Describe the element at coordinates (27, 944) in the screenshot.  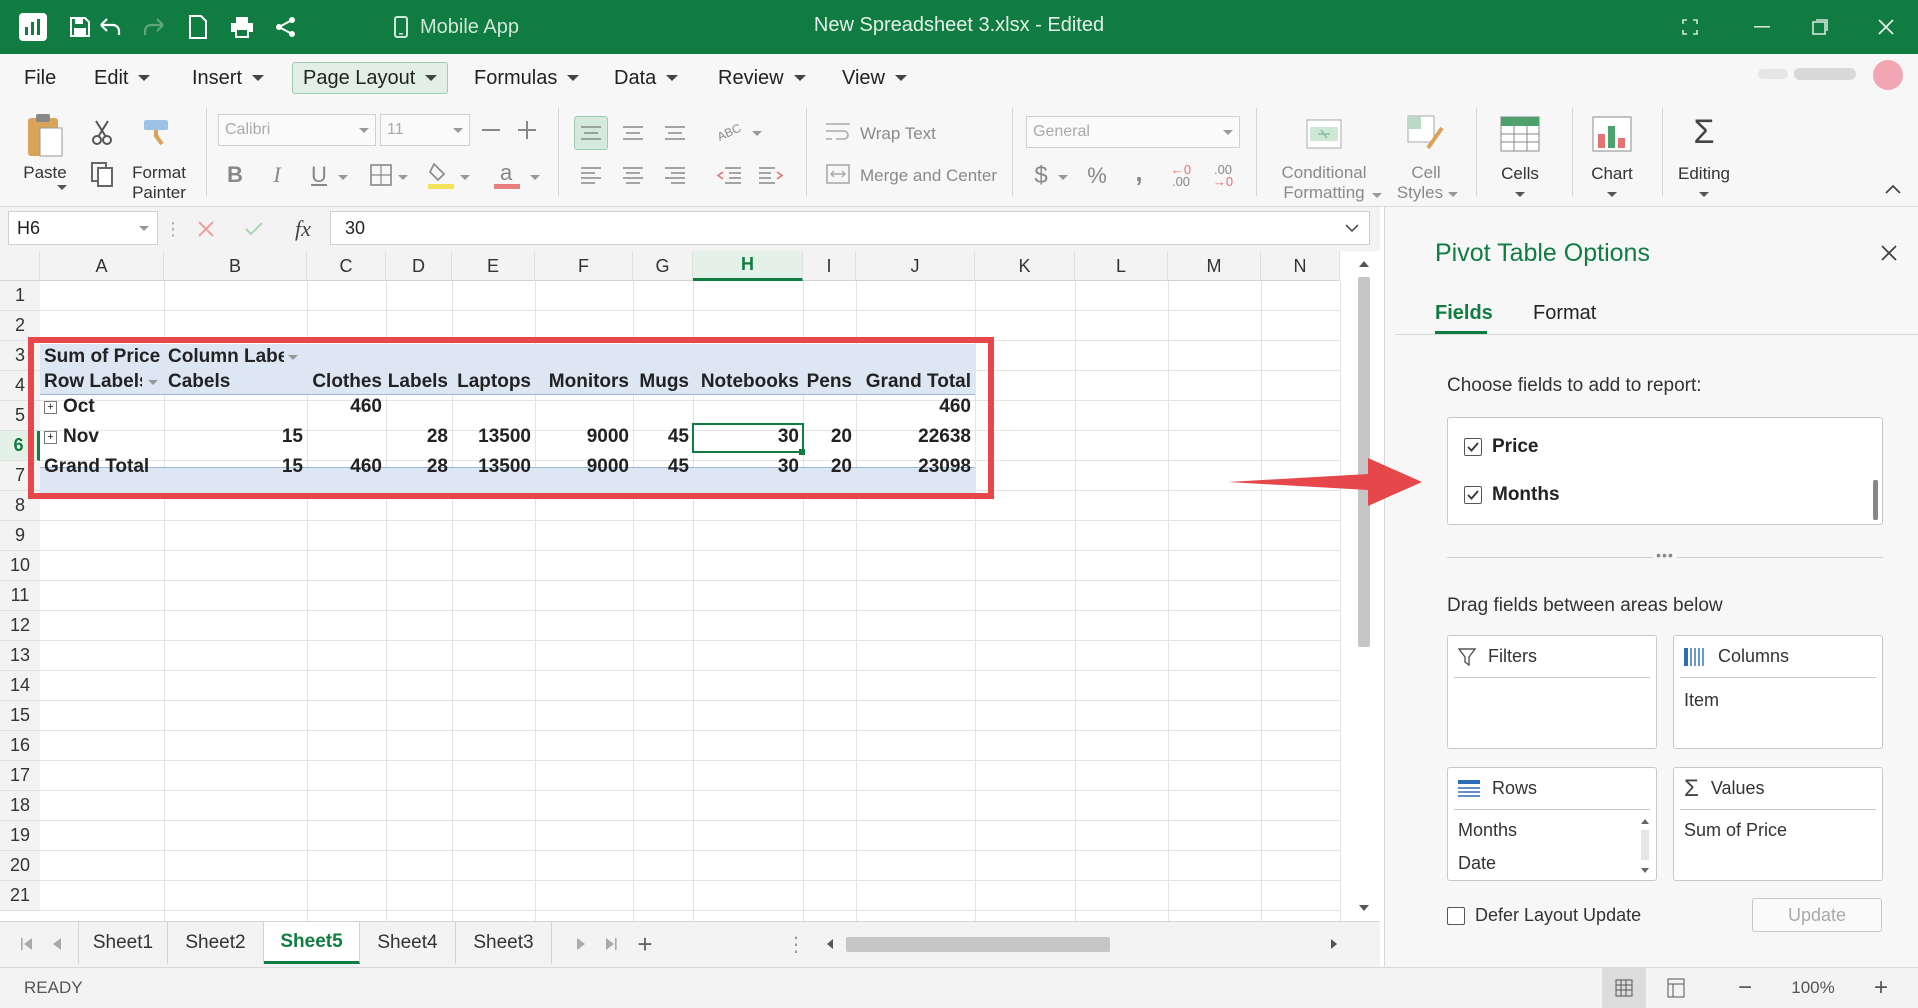
I see `first-sheet-icon` at that location.